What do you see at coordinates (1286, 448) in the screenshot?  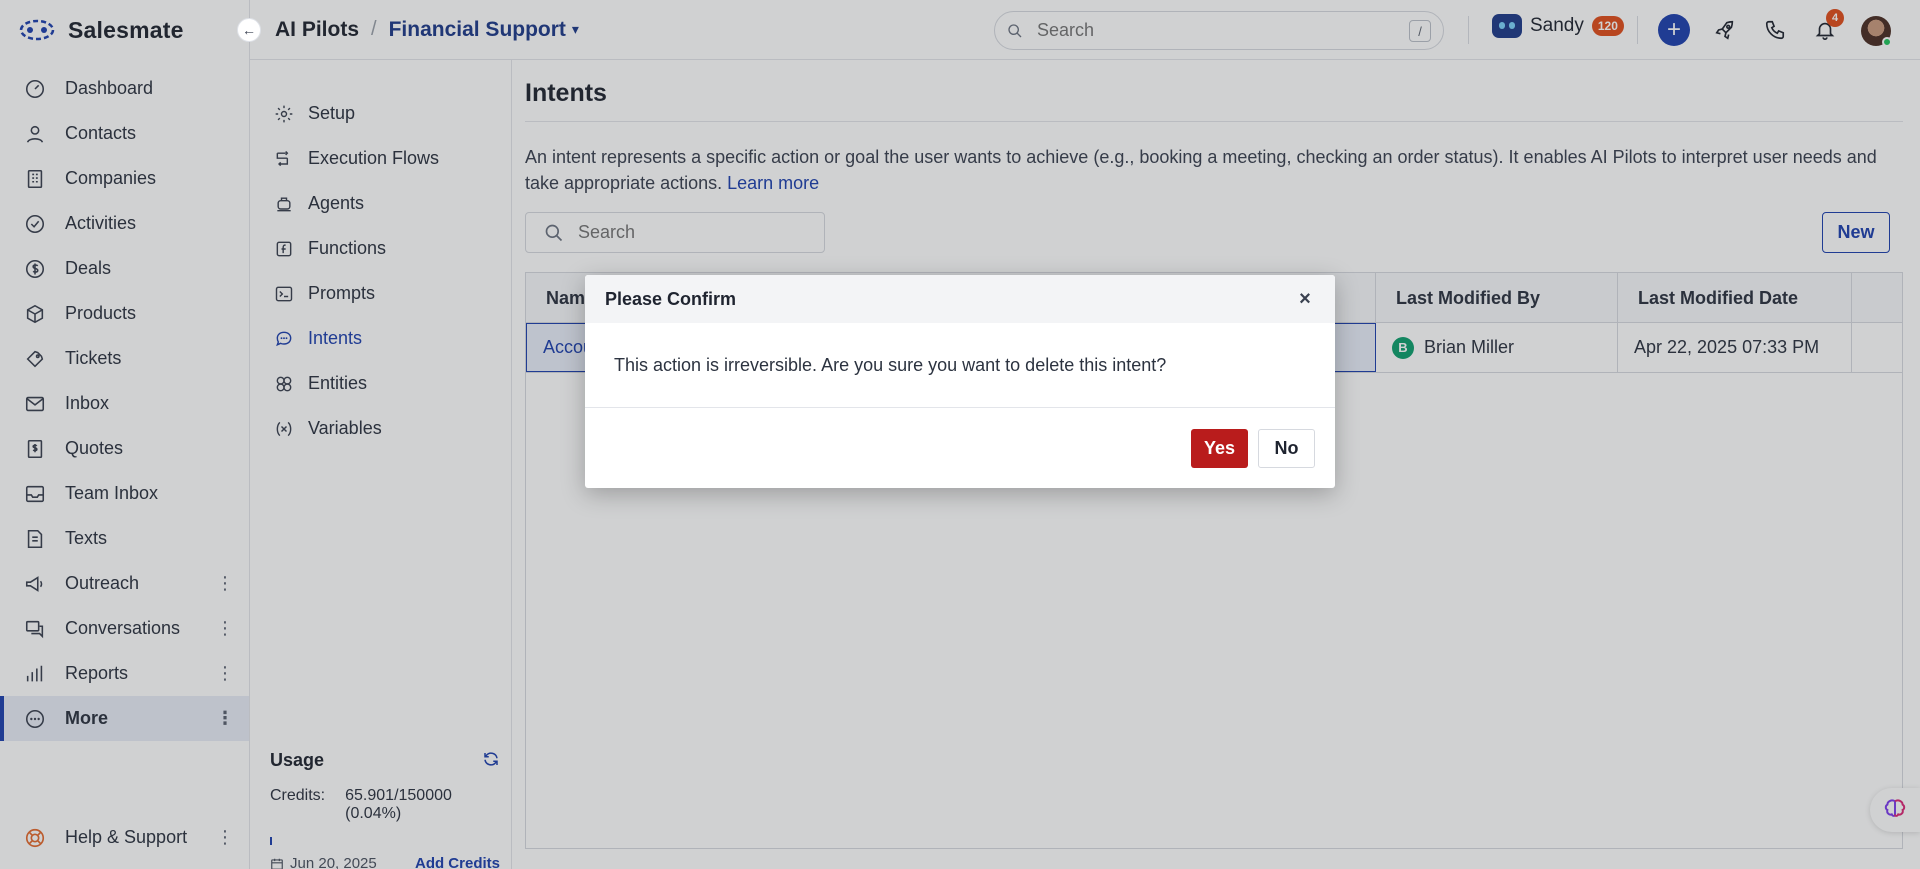 I see `confirm-no-button: No` at bounding box center [1286, 448].